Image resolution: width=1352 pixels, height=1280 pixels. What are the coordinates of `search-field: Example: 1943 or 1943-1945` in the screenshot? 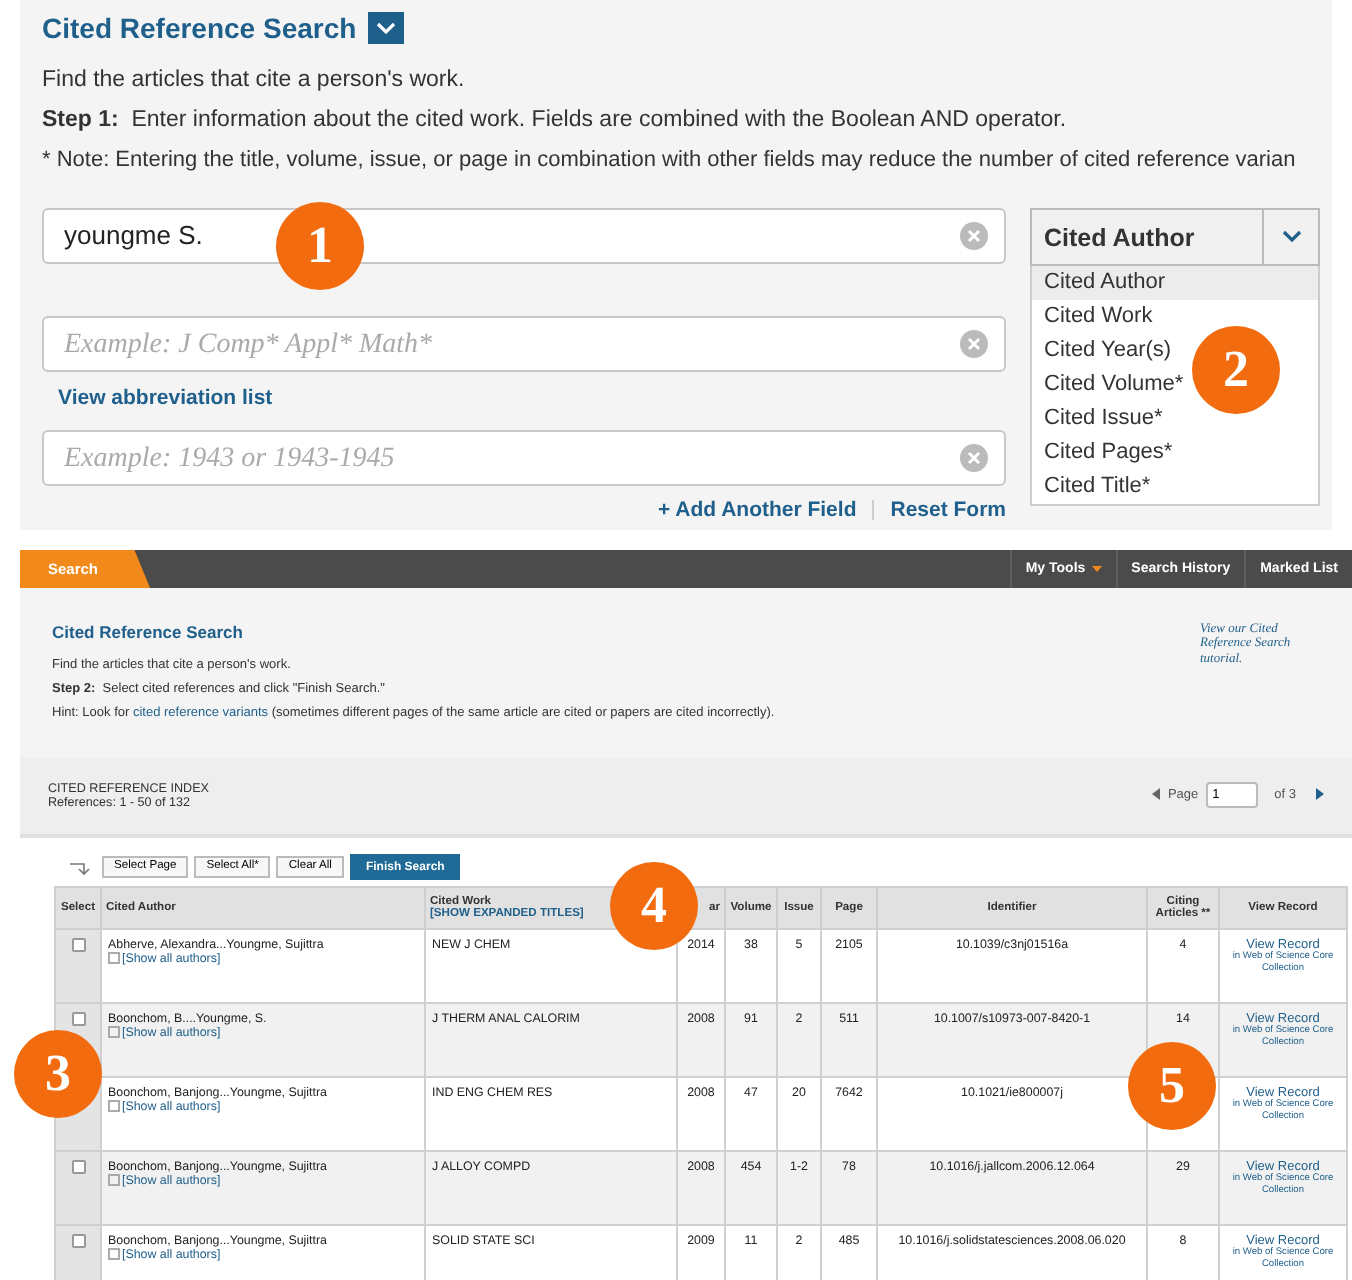 It's located at (524, 457).